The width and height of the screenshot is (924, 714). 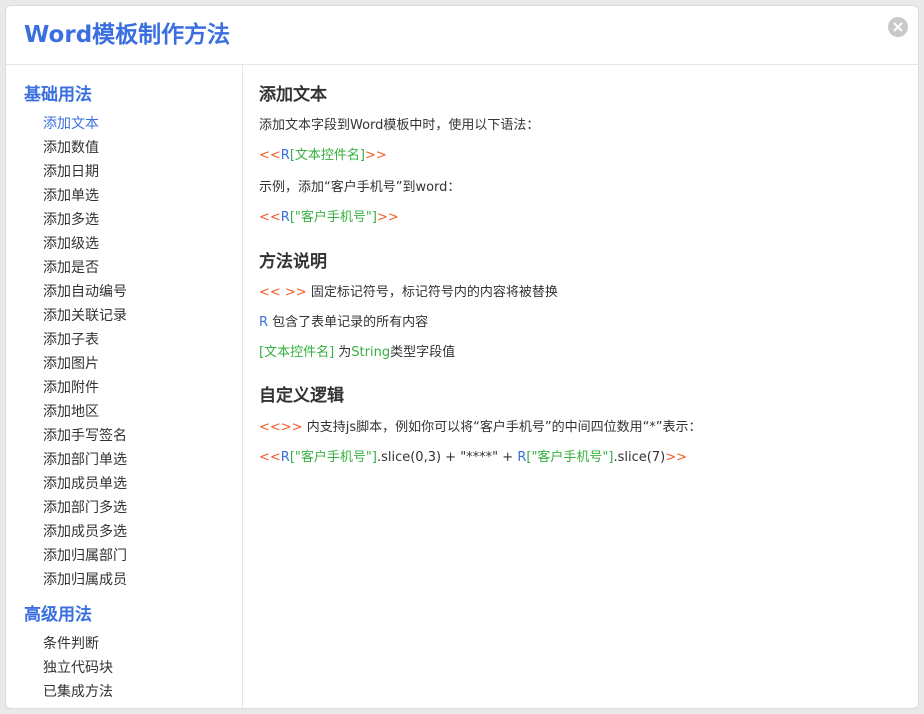 I want to click on sidebar-item-add-auto-number: 添加自动编号, so click(x=85, y=292).